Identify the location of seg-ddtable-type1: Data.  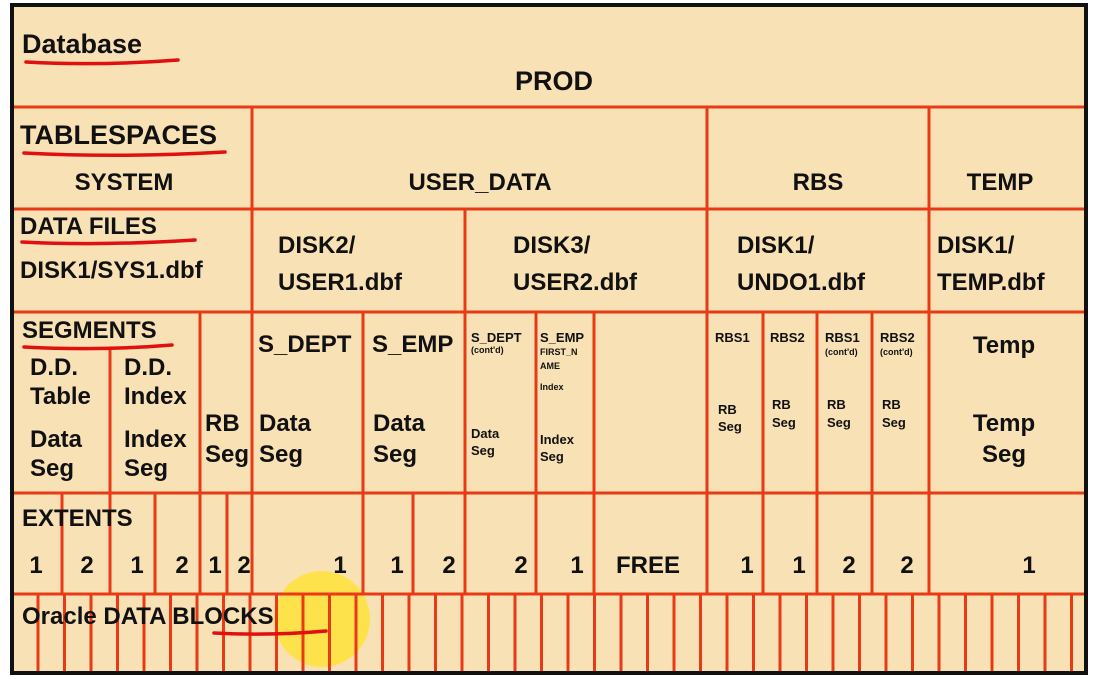
(56, 439).